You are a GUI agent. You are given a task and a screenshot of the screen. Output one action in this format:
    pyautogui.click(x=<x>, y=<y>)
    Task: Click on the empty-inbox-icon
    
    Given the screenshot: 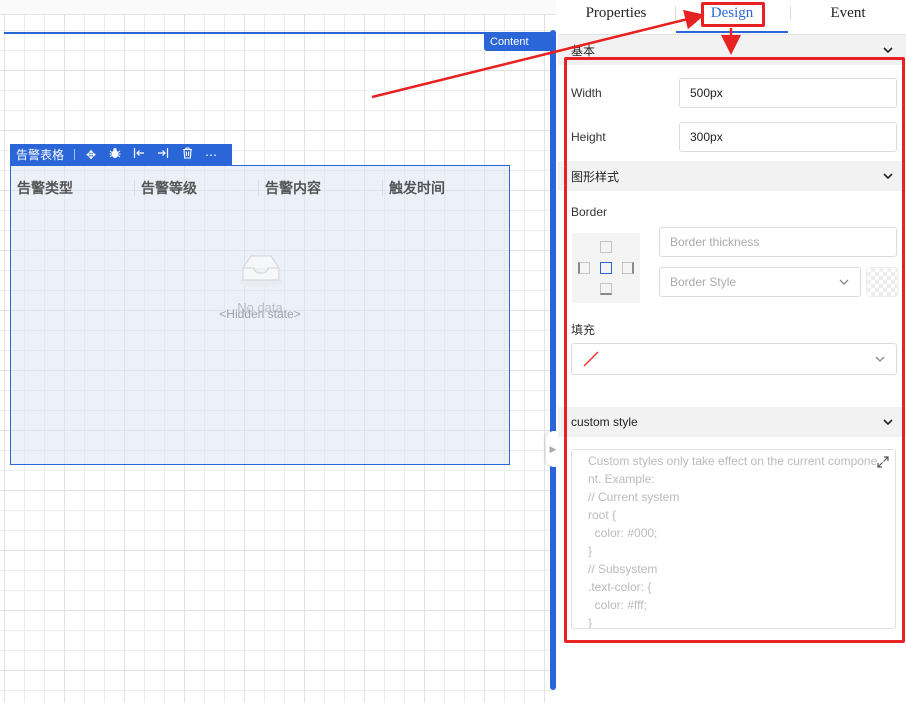 What is the action you would take?
    pyautogui.click(x=261, y=271)
    